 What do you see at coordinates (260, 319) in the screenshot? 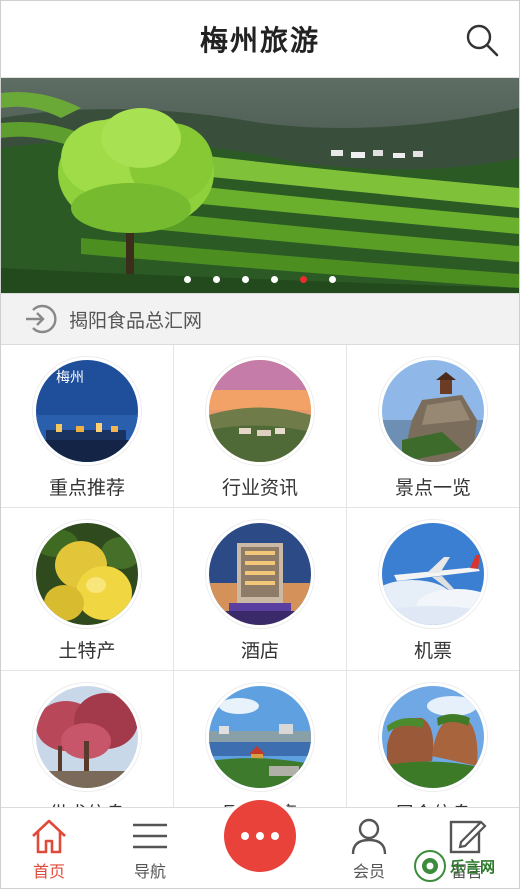
I see `notice-bar: 揭阳食品总汇网` at bounding box center [260, 319].